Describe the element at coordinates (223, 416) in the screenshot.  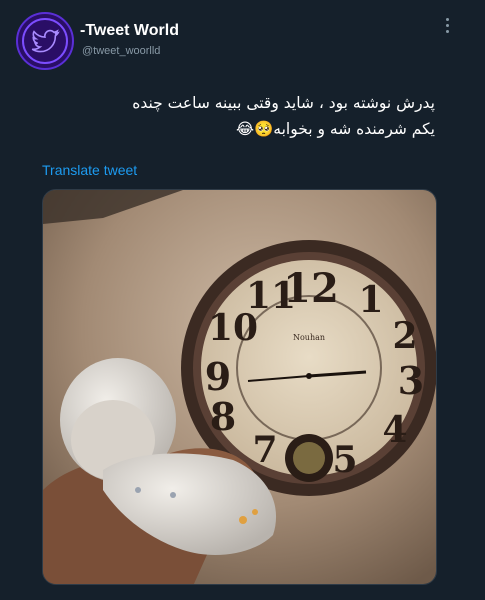
I see `clock-number: 8` at that location.